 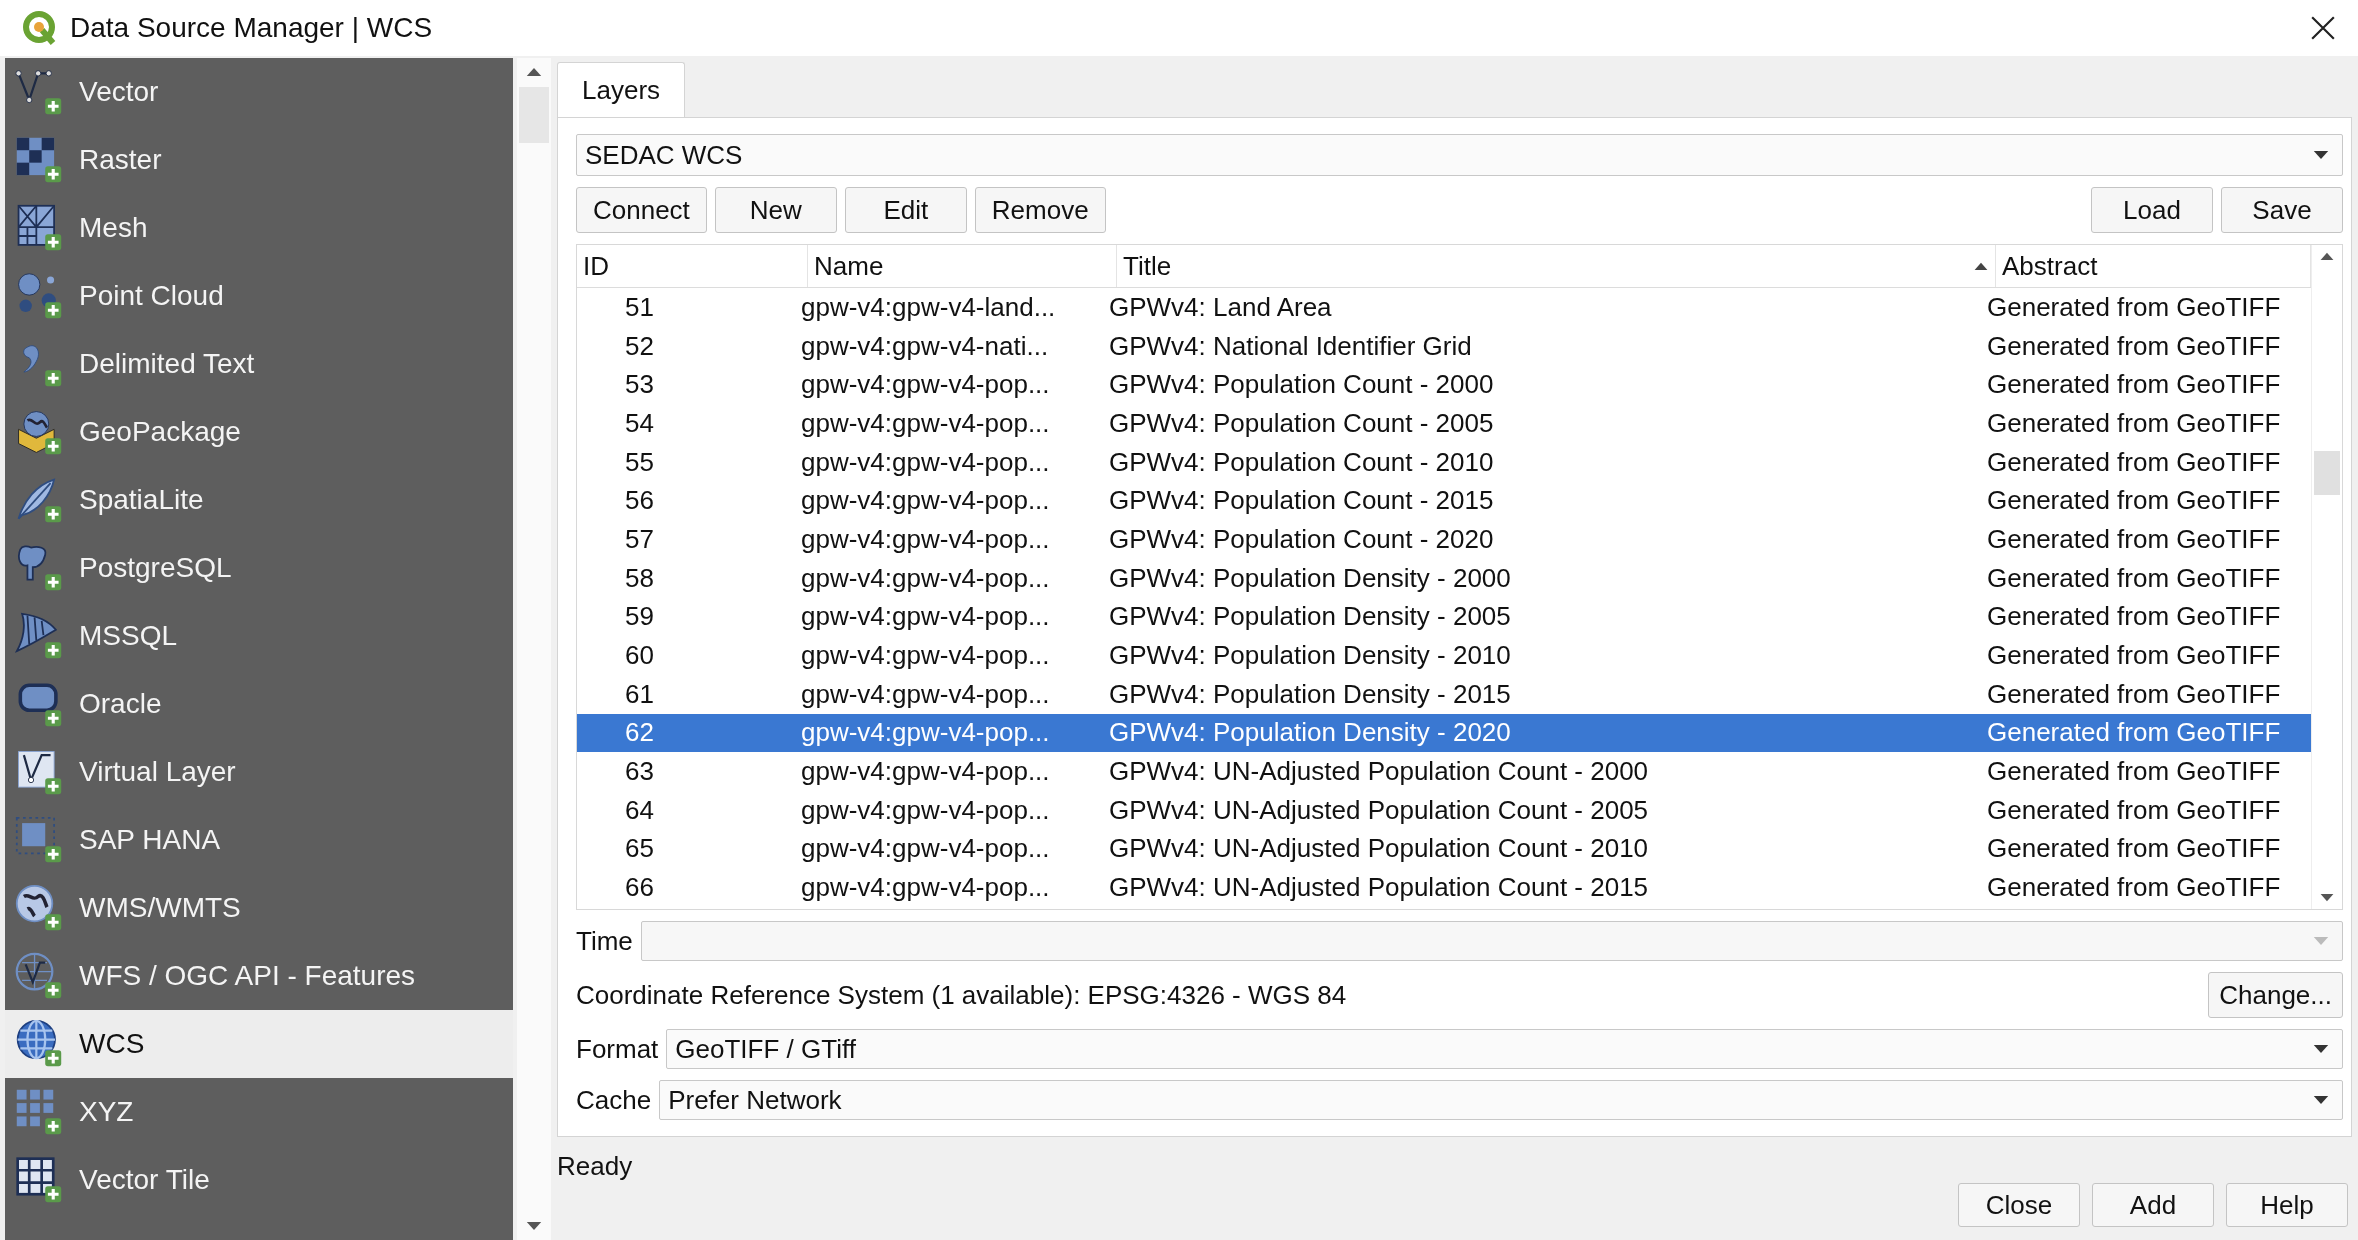 What do you see at coordinates (1981, 266) in the screenshot?
I see `sort-arrow-icon` at bounding box center [1981, 266].